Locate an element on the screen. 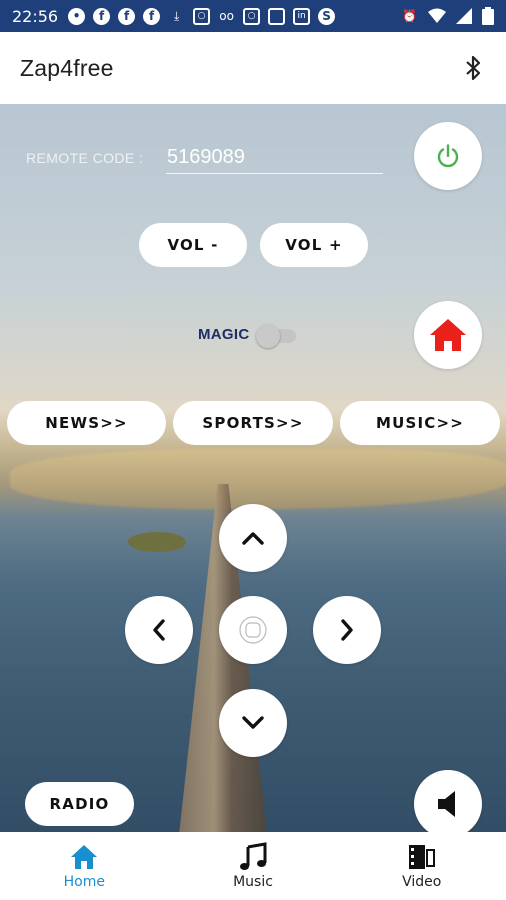 The height and width of the screenshot is (900, 506). ok-icon is located at coordinates (253, 630).